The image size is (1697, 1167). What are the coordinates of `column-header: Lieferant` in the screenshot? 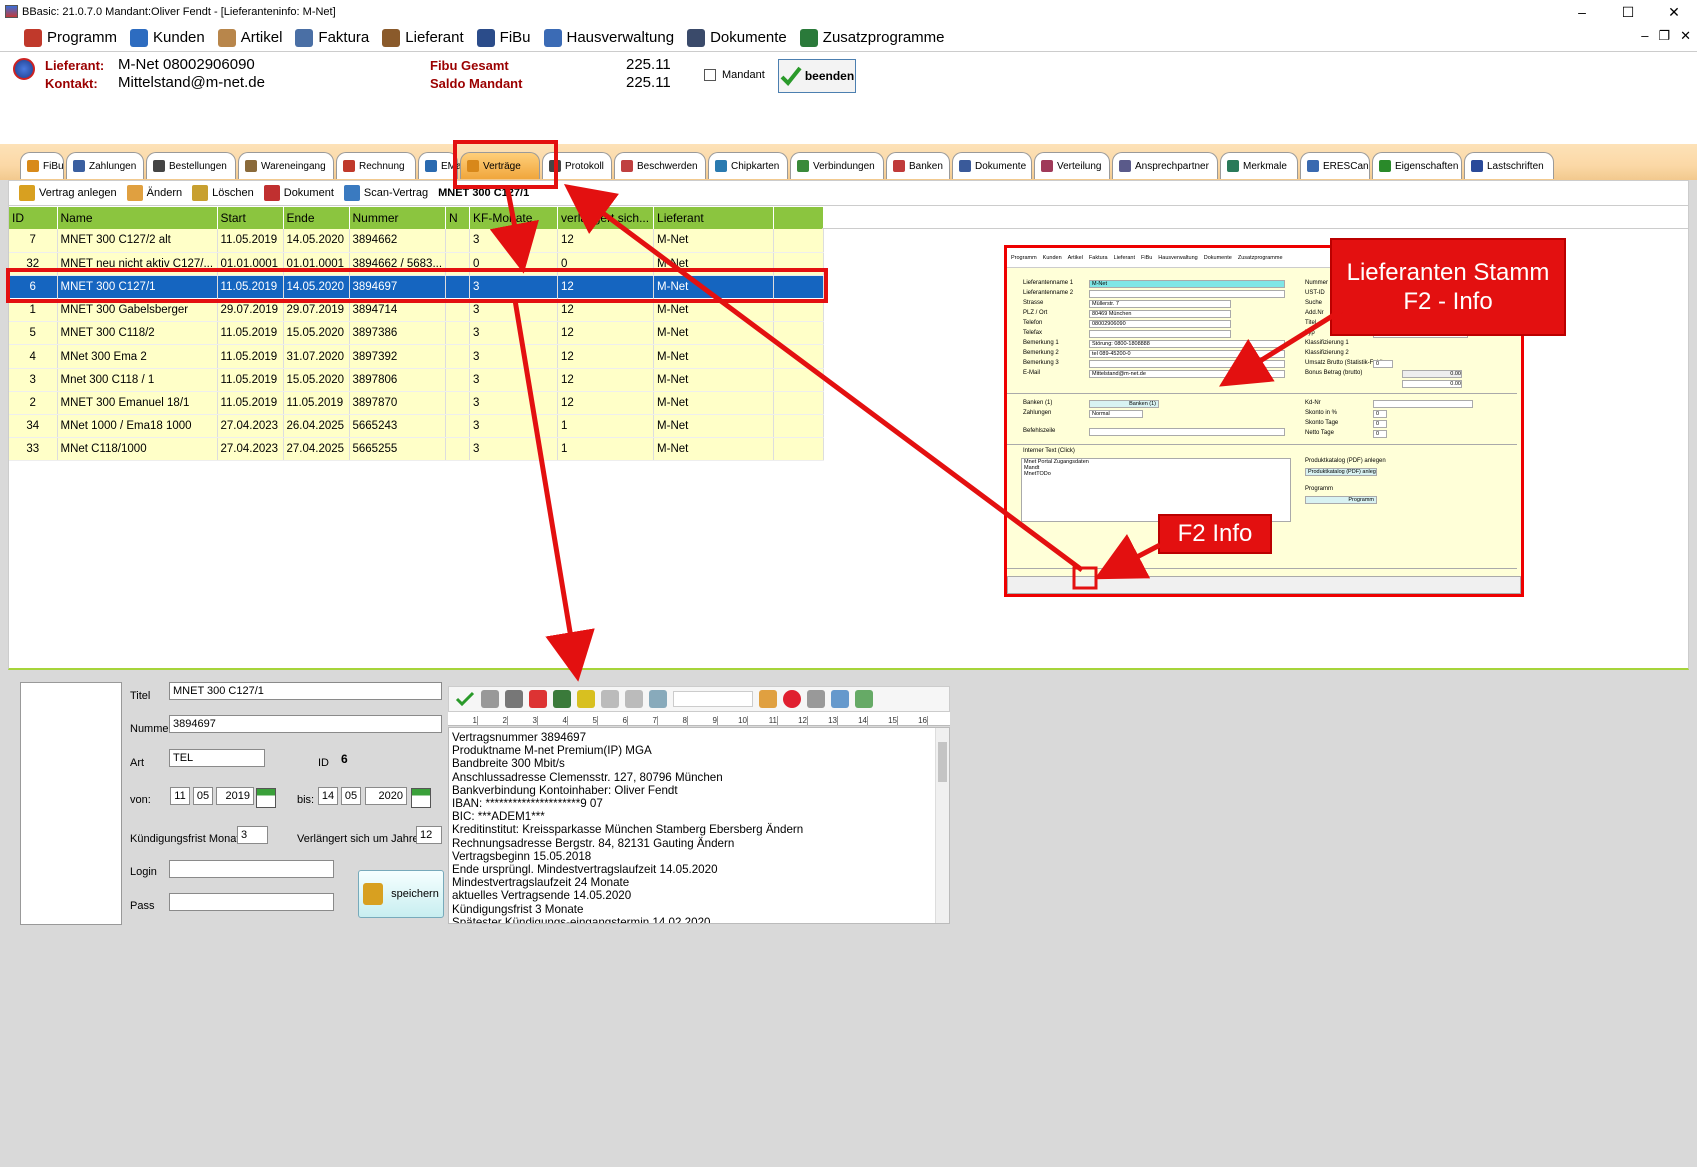 It's located at (714, 218).